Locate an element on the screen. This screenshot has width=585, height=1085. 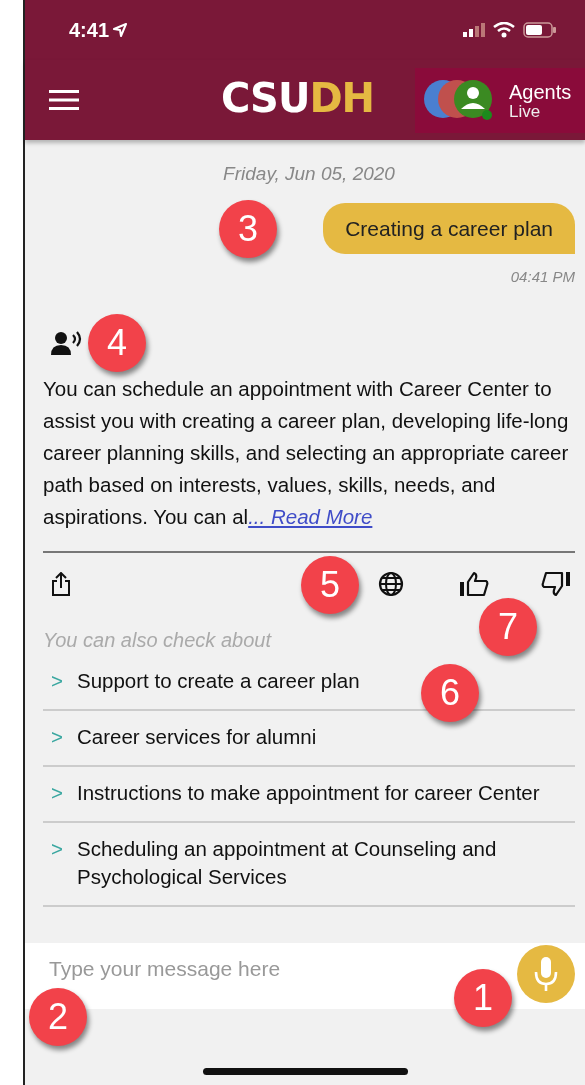
thumbs-up-icon is located at coordinates (474, 583).